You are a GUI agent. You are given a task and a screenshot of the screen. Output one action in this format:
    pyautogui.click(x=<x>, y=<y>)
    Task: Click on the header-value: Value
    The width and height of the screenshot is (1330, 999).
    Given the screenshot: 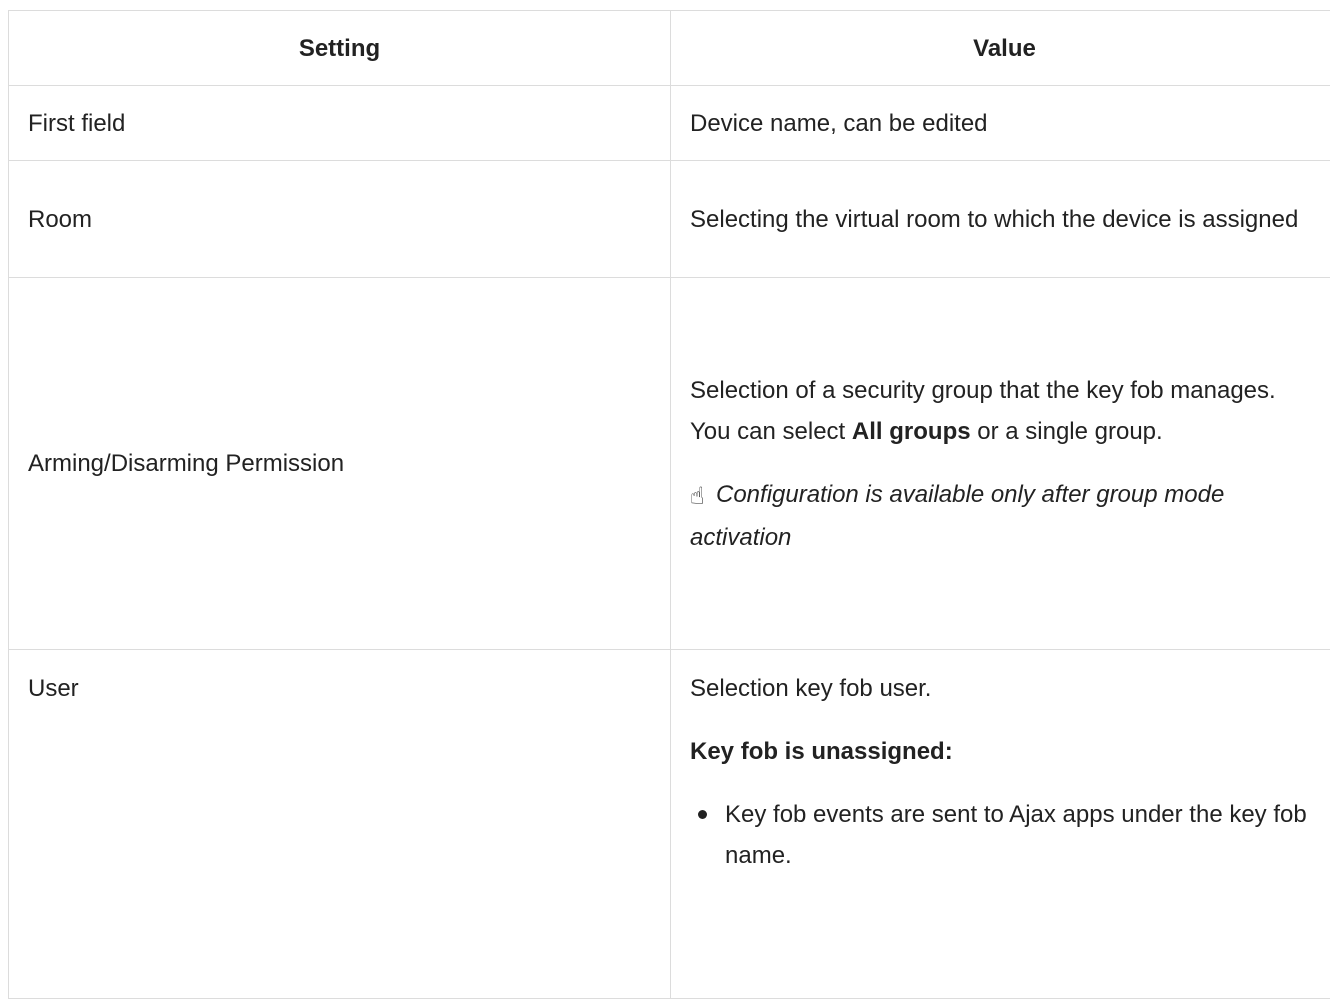 What is the action you would take?
    pyautogui.click(x=1000, y=48)
    